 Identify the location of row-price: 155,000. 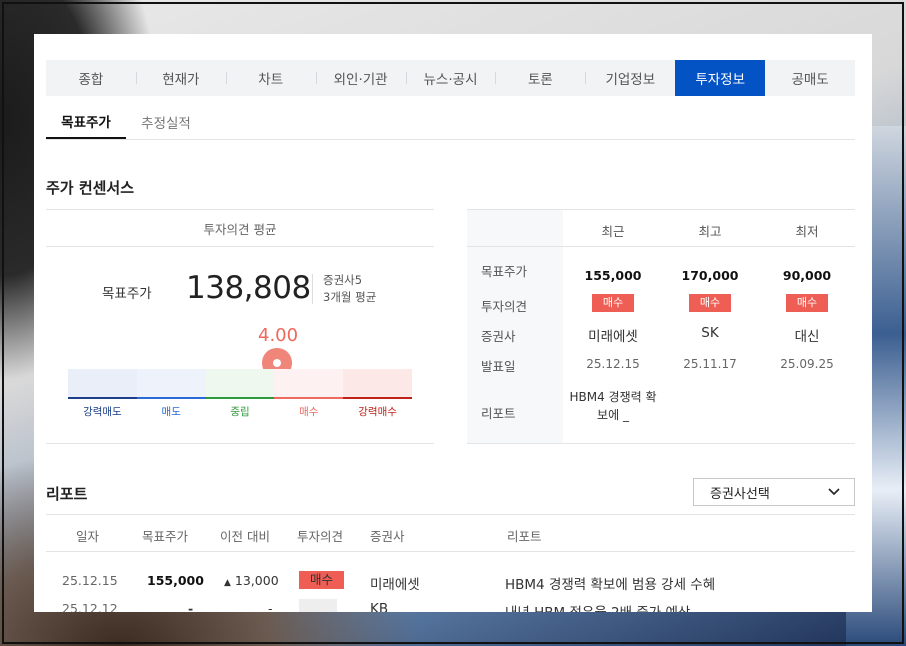
(175, 580).